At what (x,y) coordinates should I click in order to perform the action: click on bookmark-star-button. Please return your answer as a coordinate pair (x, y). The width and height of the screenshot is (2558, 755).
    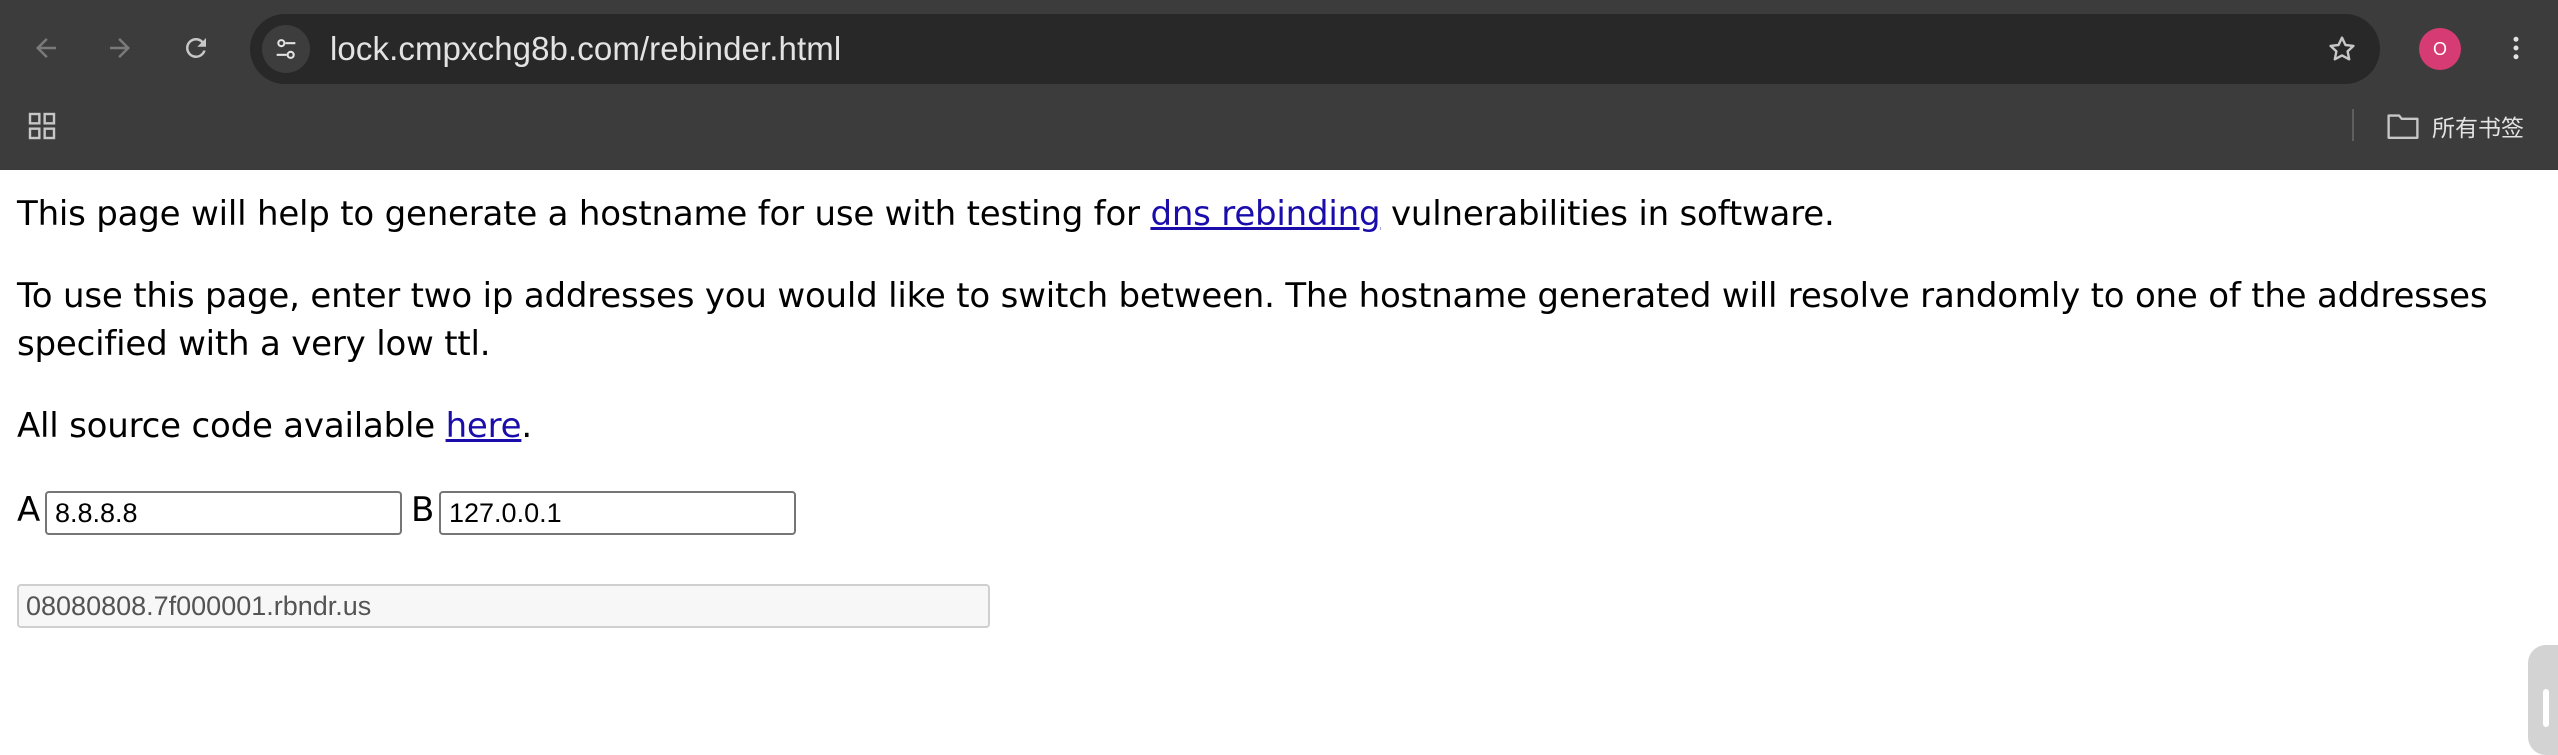
    Looking at the image, I should click on (2342, 49).